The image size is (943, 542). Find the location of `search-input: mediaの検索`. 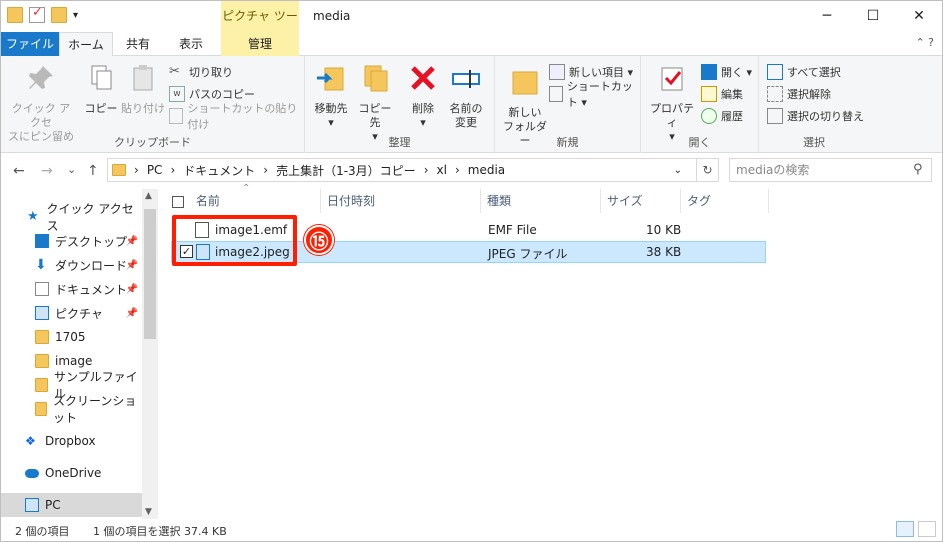

search-input: mediaの検索 is located at coordinates (830, 170).